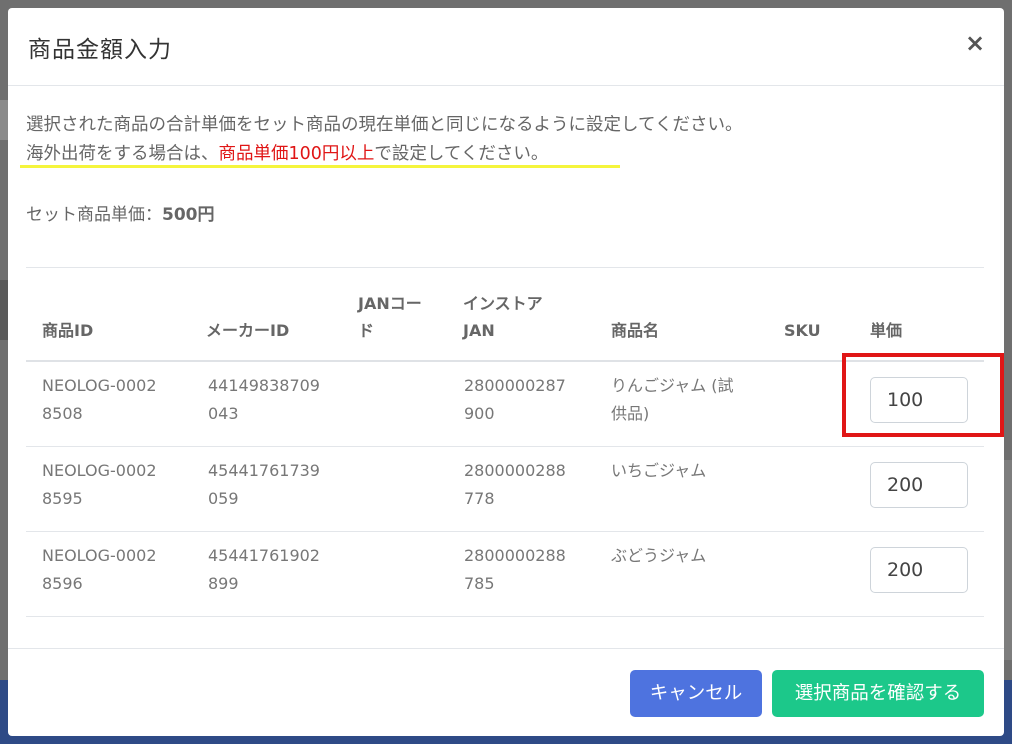 The width and height of the screenshot is (1012, 744). I want to click on cell-product-id: NEOLOG-0002 8595, so click(99, 485).